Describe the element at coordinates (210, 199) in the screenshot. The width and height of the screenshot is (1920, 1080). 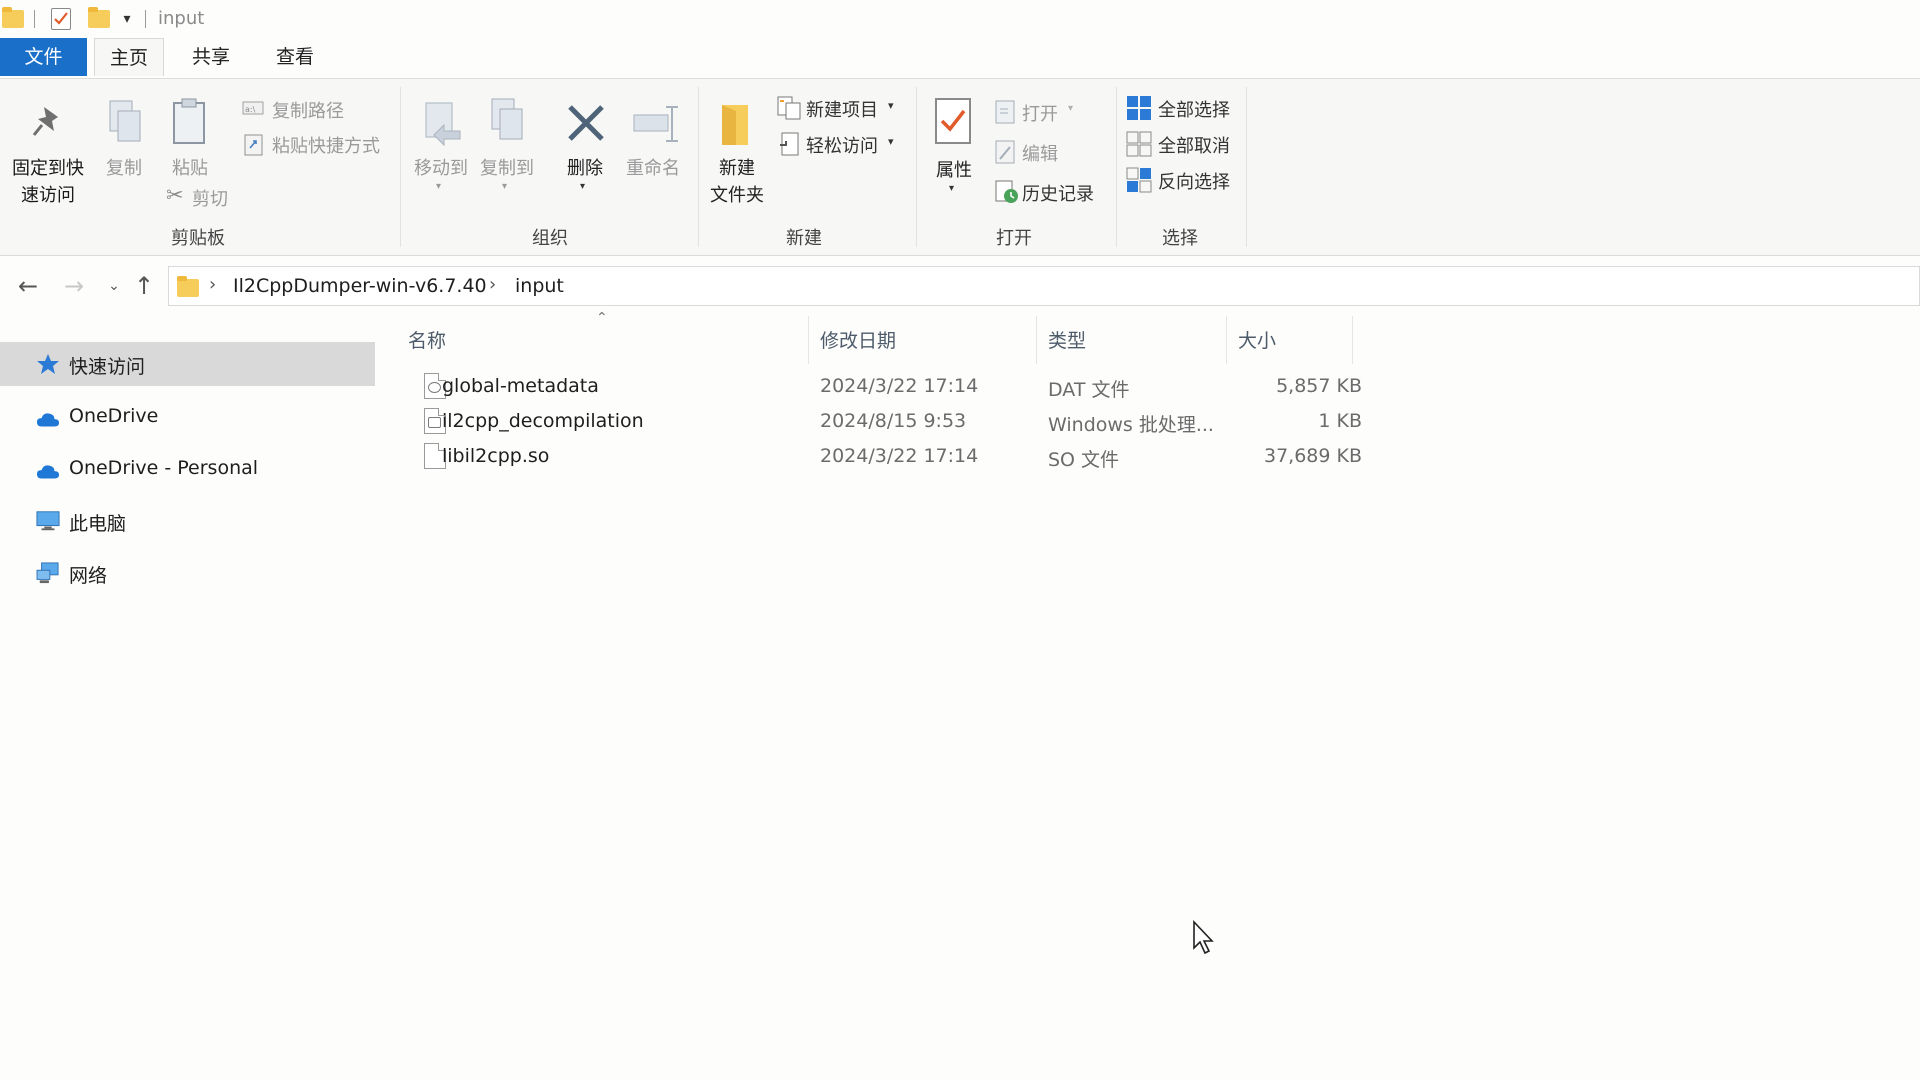
I see `cut-label: 剪切` at that location.